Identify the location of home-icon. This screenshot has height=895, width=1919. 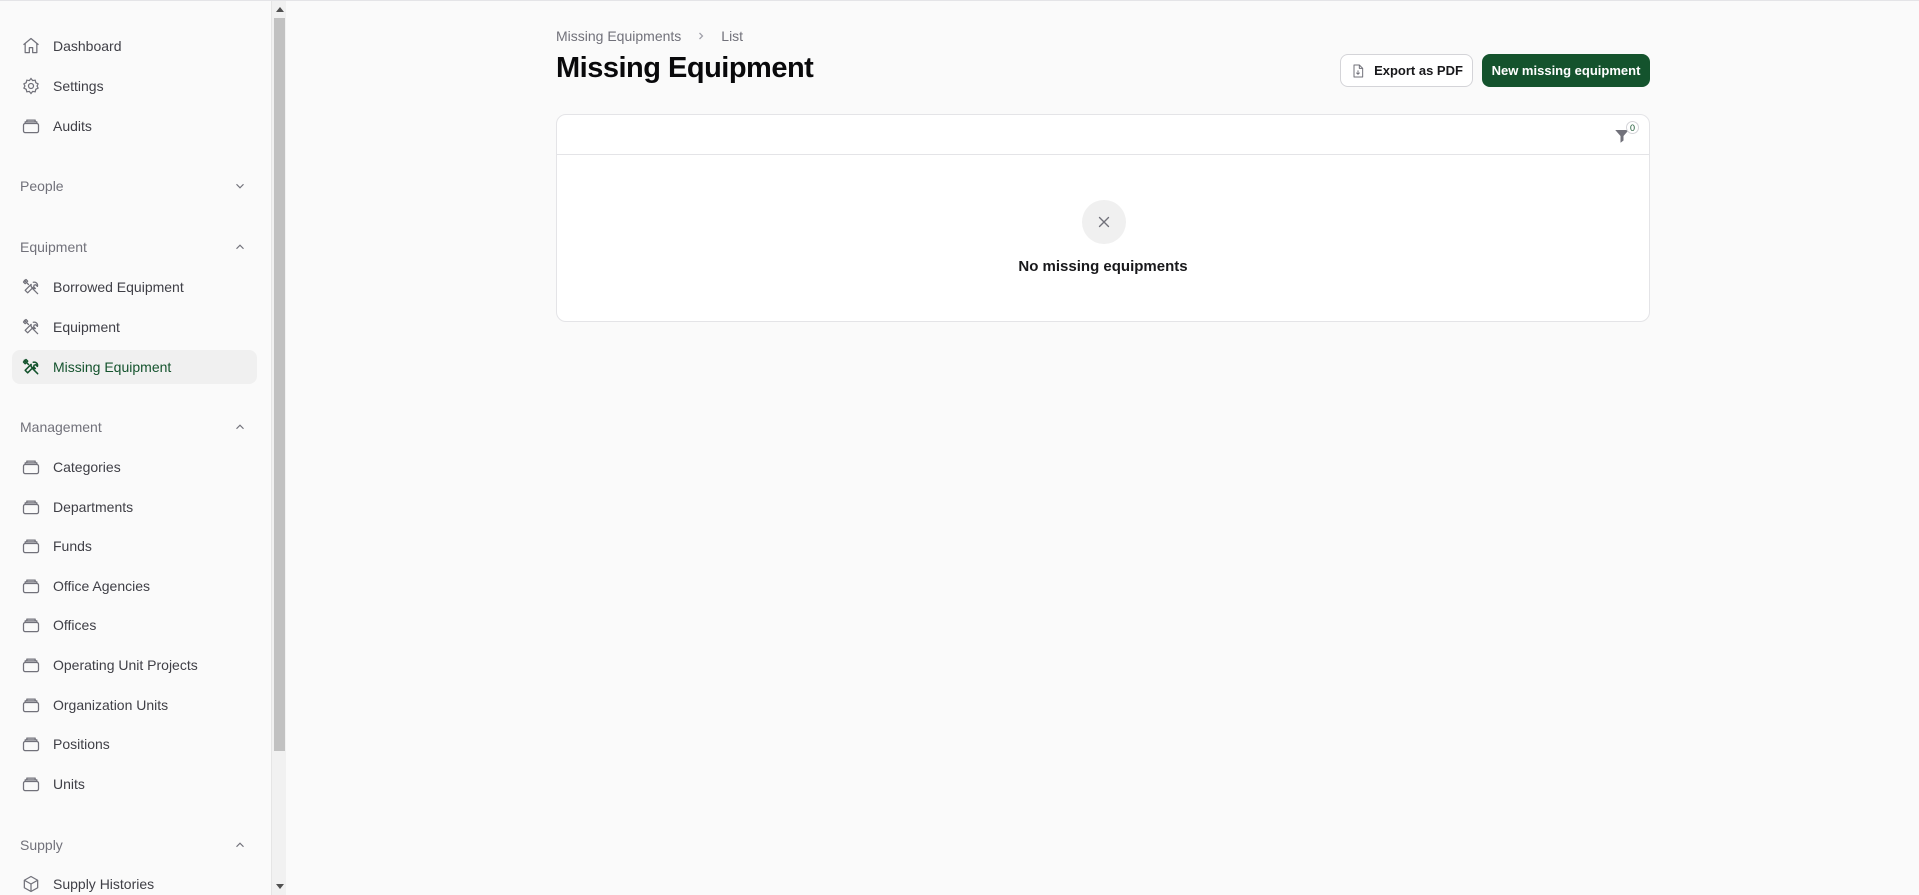
(31, 46).